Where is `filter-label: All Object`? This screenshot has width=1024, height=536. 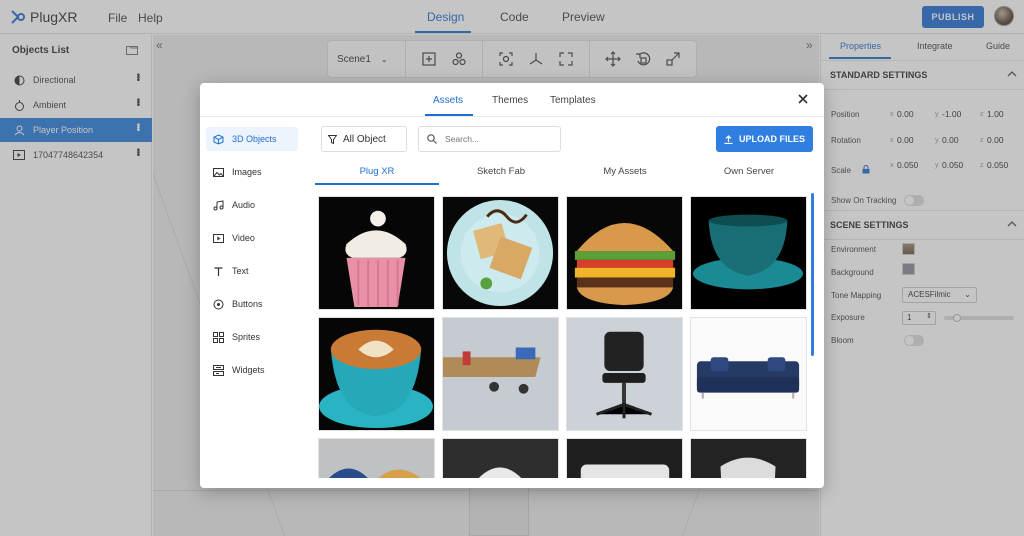 filter-label: All Object is located at coordinates (364, 139).